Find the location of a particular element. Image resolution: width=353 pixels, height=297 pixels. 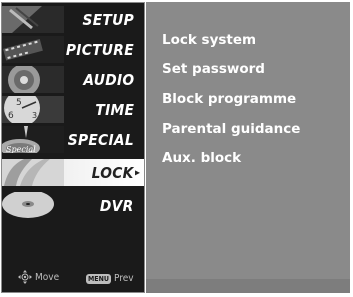

menu-item-picture: PICTURE is located at coordinates (73, 49).